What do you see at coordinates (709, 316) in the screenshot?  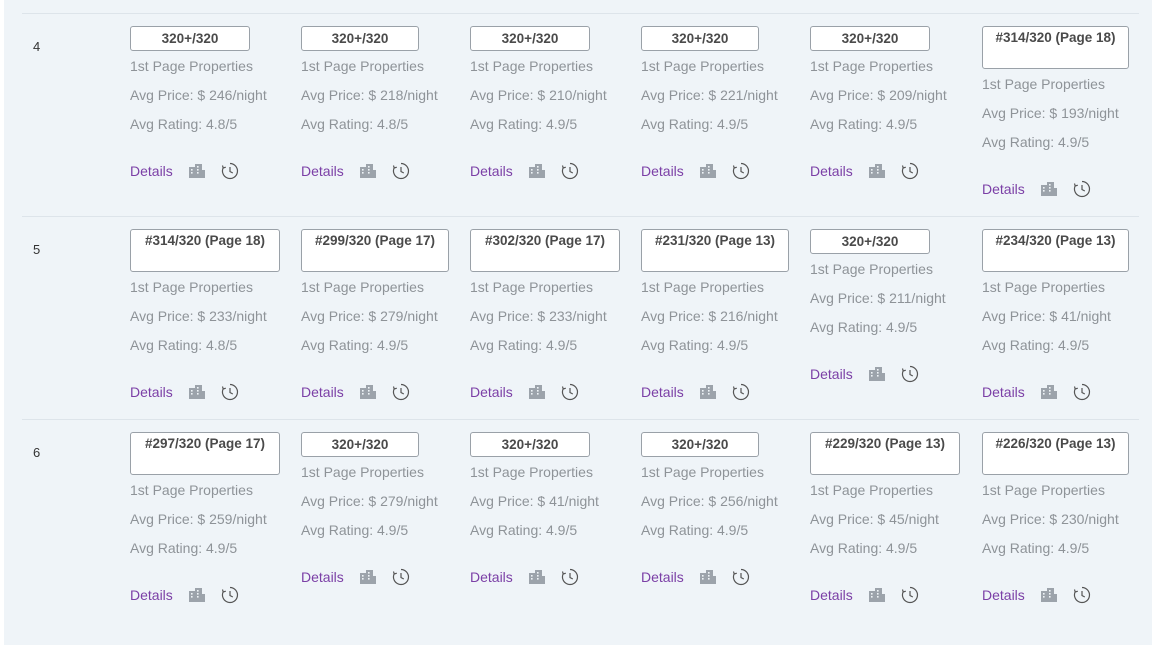 I see `avg-price: Avg Price: $ 216/night` at bounding box center [709, 316].